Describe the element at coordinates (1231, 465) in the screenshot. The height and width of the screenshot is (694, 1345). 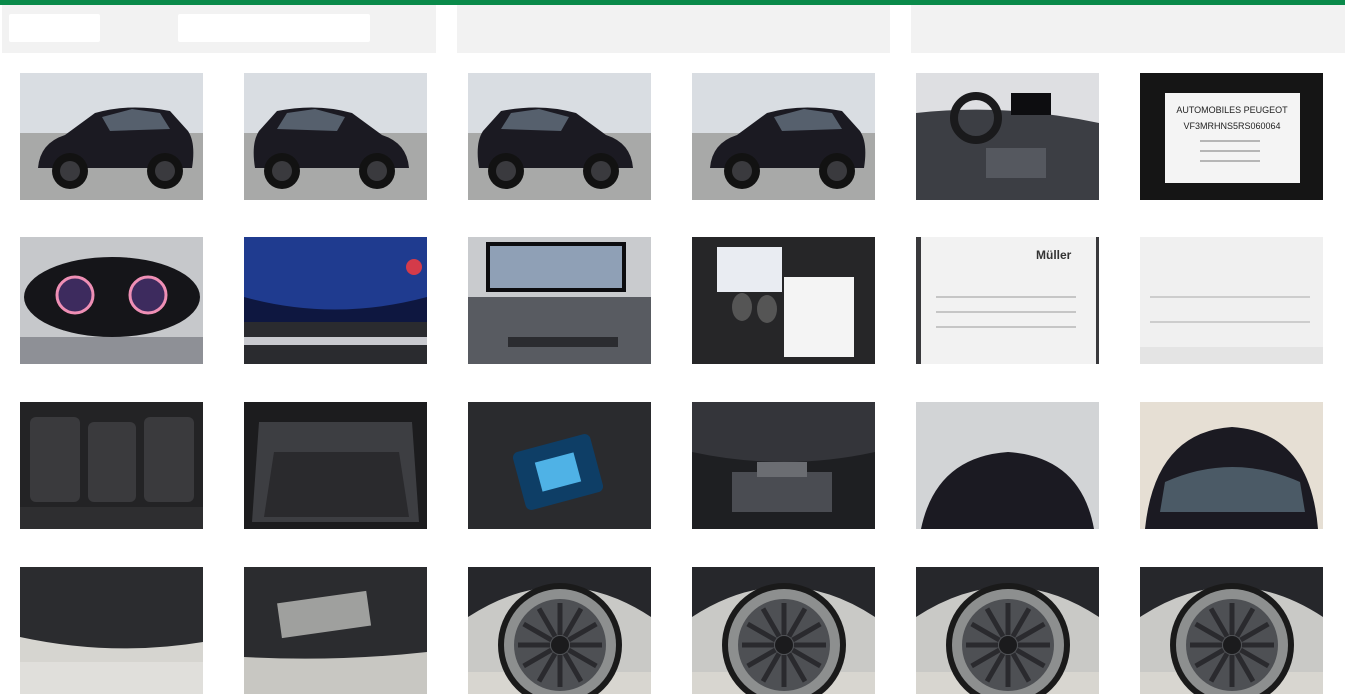
I see `photo-thumbnail-windshield-front-view` at that location.